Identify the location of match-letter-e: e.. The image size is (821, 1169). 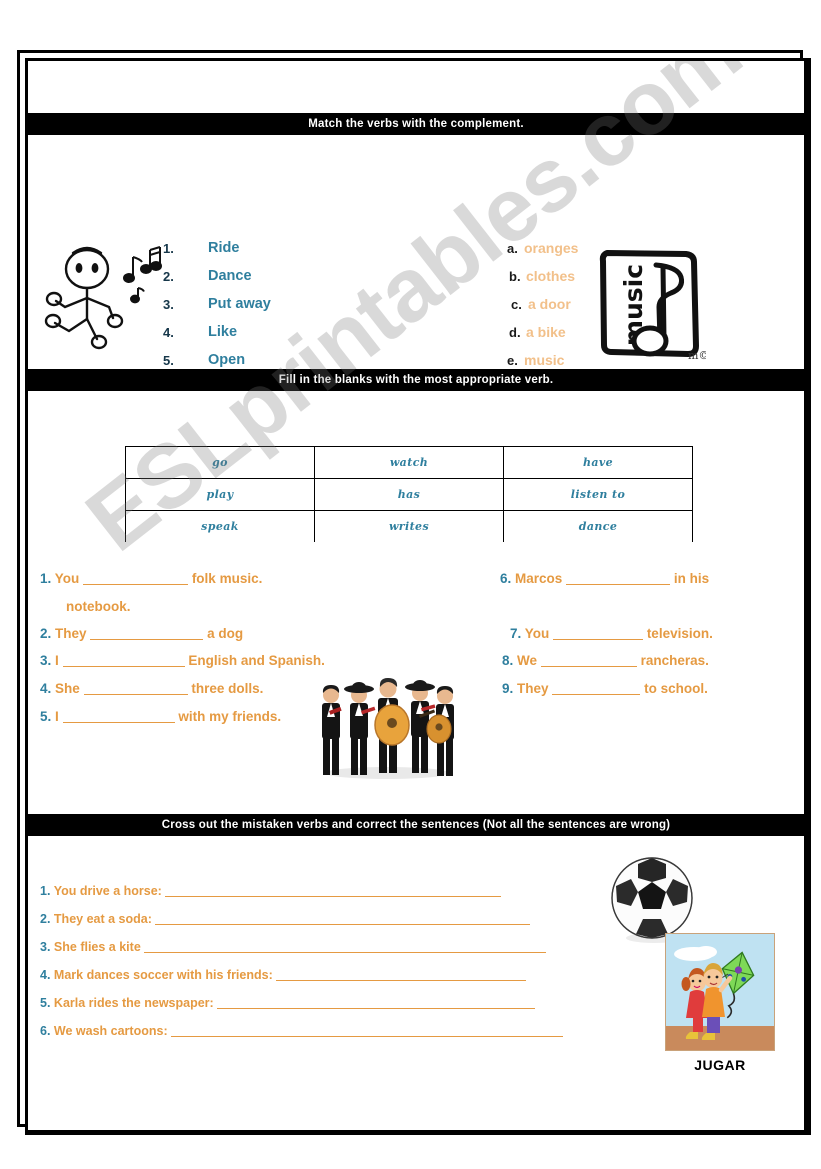
(512, 360).